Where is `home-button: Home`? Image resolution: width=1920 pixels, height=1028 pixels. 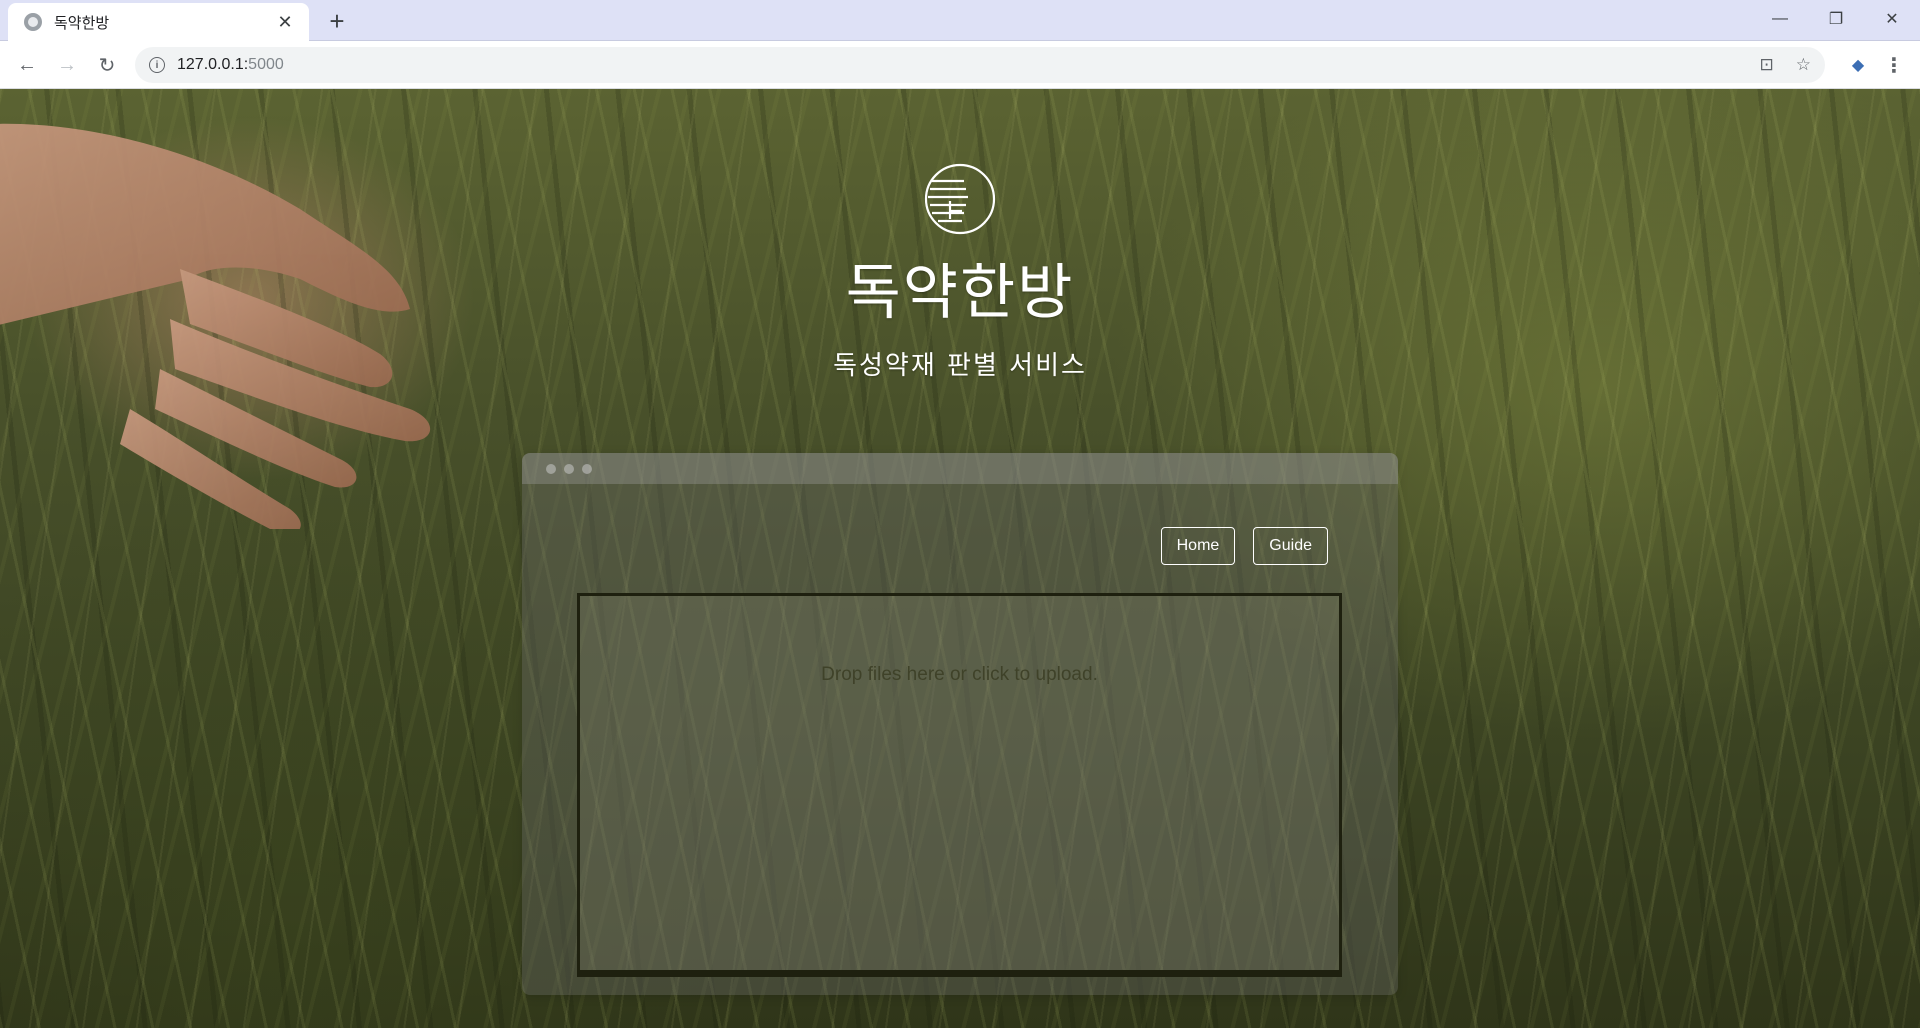
home-button: Home is located at coordinates (1198, 546).